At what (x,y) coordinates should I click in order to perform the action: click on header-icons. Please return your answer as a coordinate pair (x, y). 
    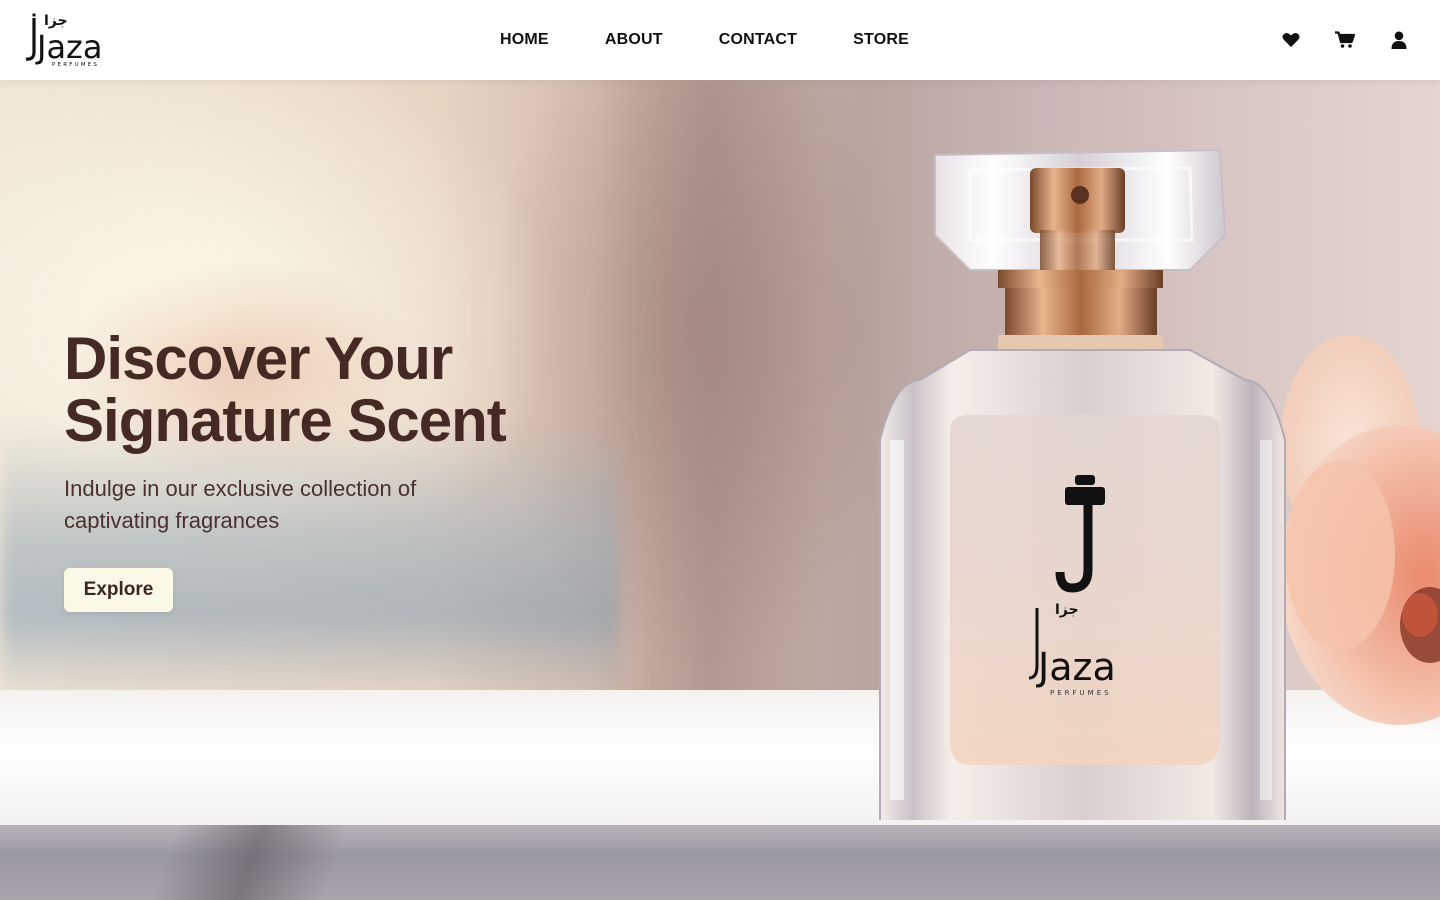
    Looking at the image, I should click on (1345, 40).